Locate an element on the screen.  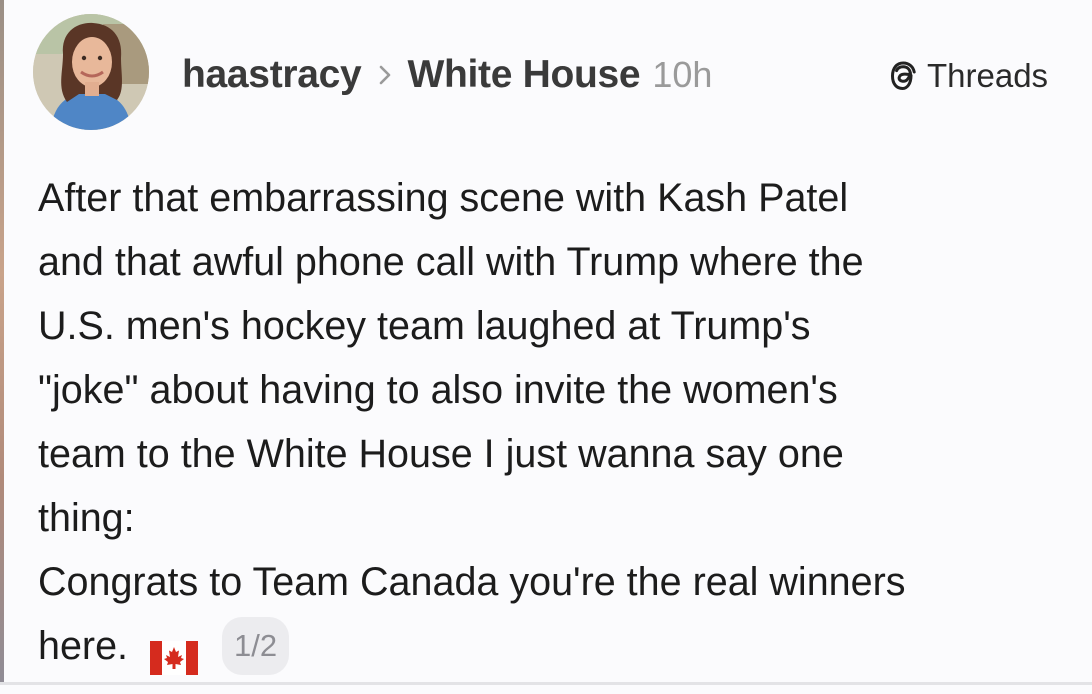
page-indicator-badge: 1/2 is located at coordinates (256, 646).